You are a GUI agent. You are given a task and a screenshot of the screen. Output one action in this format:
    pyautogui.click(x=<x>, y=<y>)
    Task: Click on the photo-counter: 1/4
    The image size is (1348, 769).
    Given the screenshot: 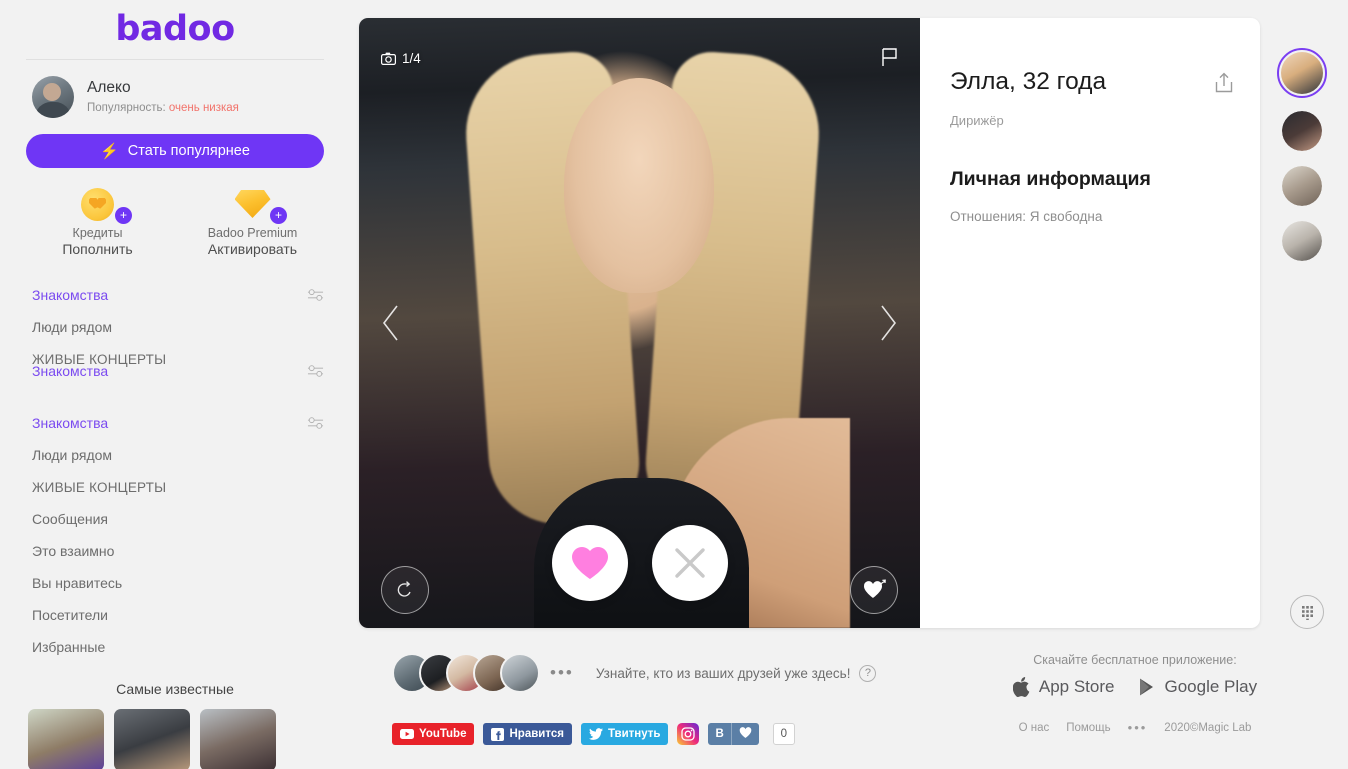 What is the action you would take?
    pyautogui.click(x=401, y=58)
    